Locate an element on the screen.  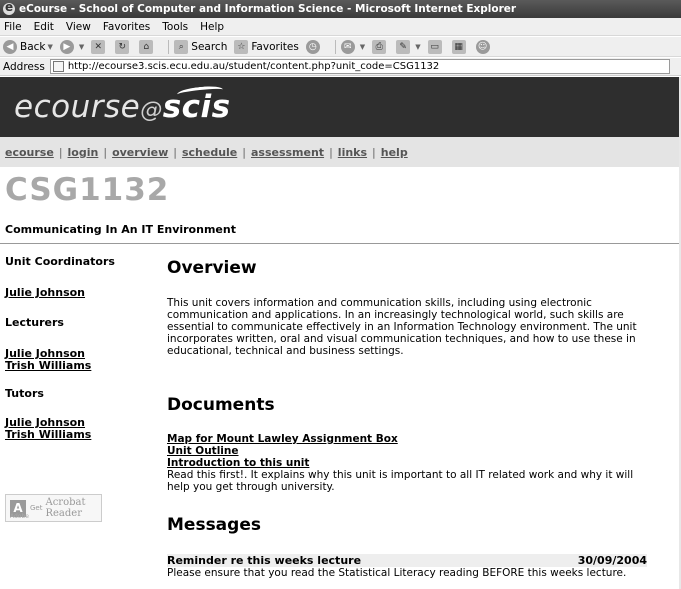
back-label: Back is located at coordinates (33, 46).